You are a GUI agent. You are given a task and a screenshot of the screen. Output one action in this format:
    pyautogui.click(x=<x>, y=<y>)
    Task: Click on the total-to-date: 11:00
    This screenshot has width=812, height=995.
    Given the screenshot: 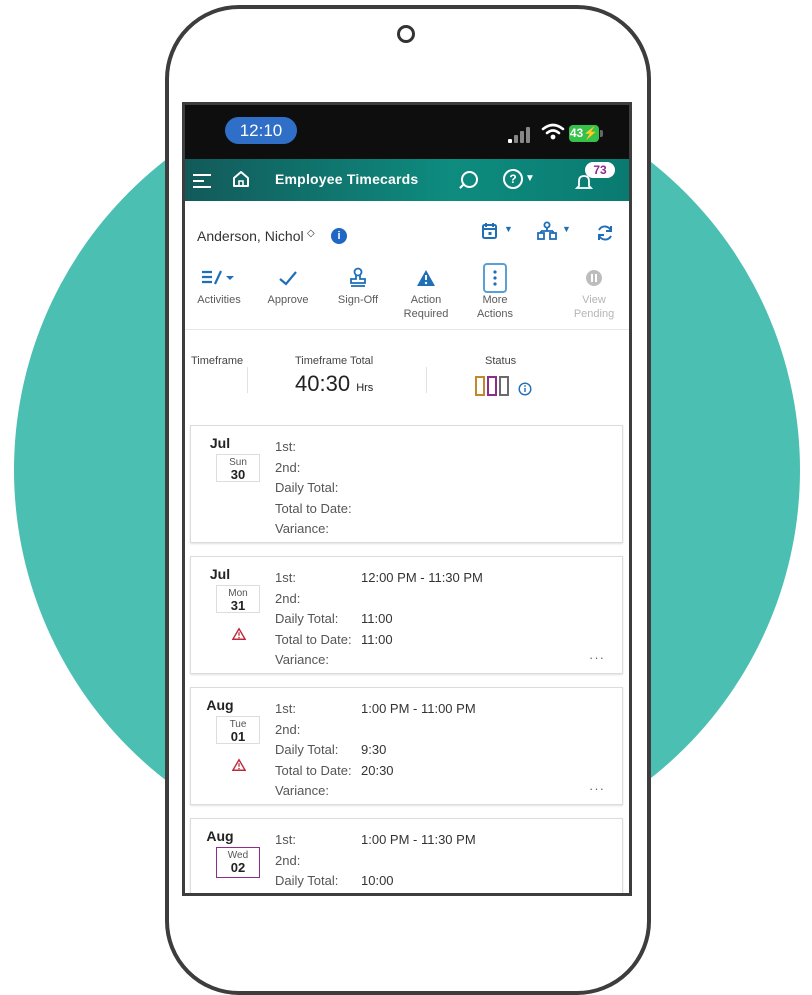 What is the action you would take?
    pyautogui.click(x=377, y=639)
    